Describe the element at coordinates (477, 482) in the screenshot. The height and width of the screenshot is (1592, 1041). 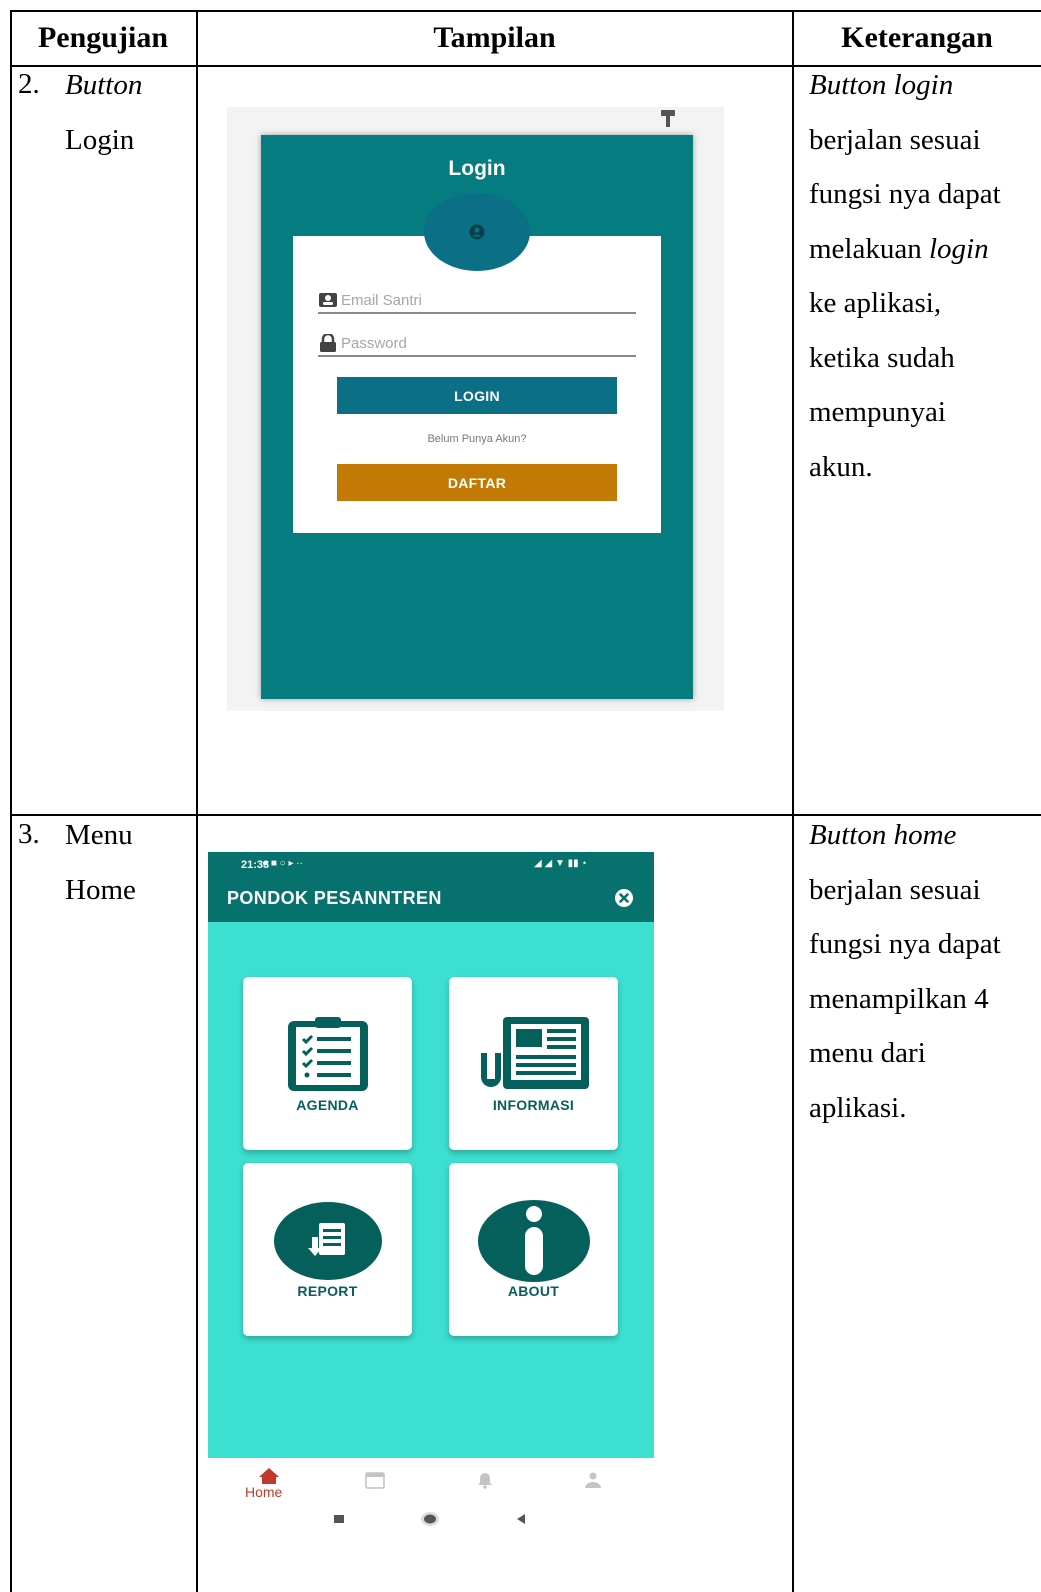
I see `register-button: DAFTAR` at that location.